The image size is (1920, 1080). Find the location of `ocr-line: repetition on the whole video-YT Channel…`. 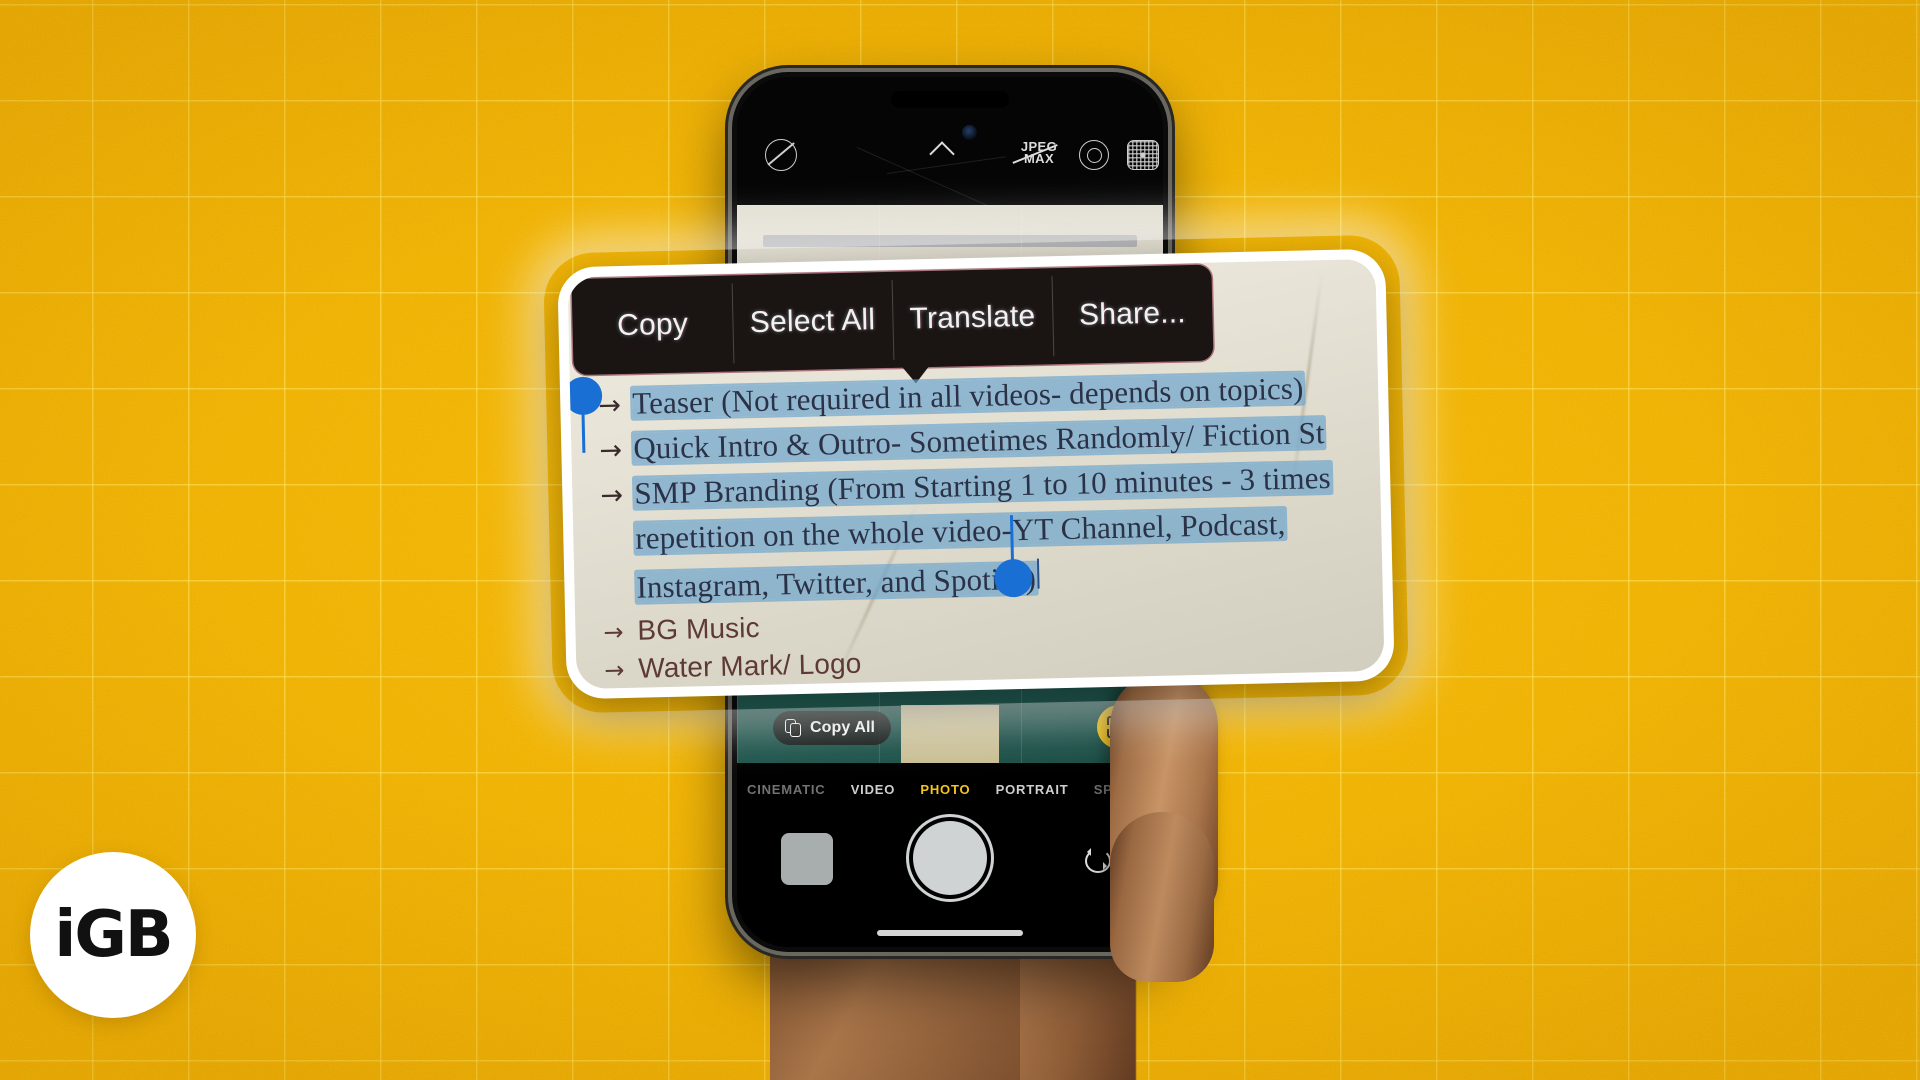

ocr-line: repetition on the whole video-YT Channel… is located at coordinates (982, 530).